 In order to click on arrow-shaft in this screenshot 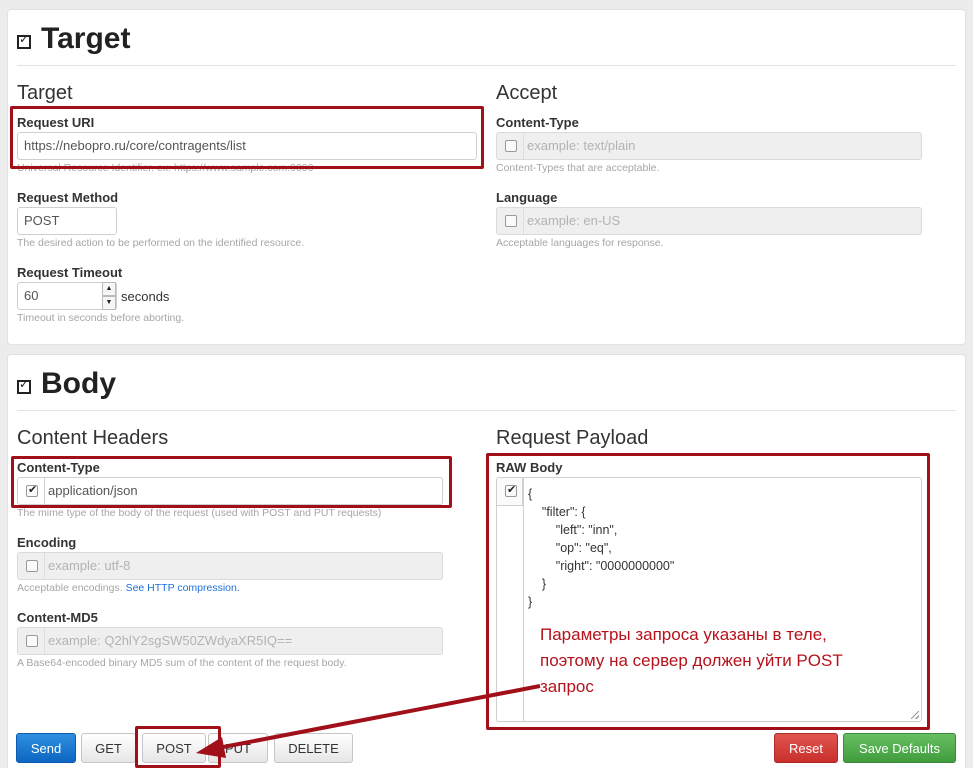, I will do `click(379, 717)`.